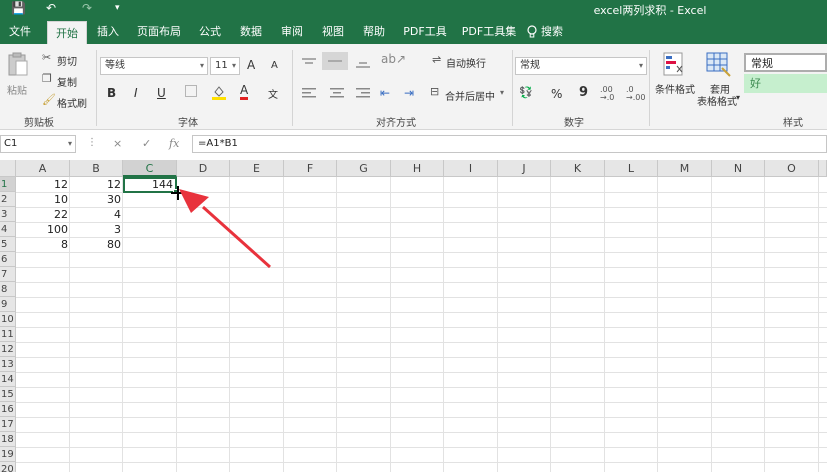  Describe the element at coordinates (685, 168) in the screenshot. I see `column-header-m: M` at that location.